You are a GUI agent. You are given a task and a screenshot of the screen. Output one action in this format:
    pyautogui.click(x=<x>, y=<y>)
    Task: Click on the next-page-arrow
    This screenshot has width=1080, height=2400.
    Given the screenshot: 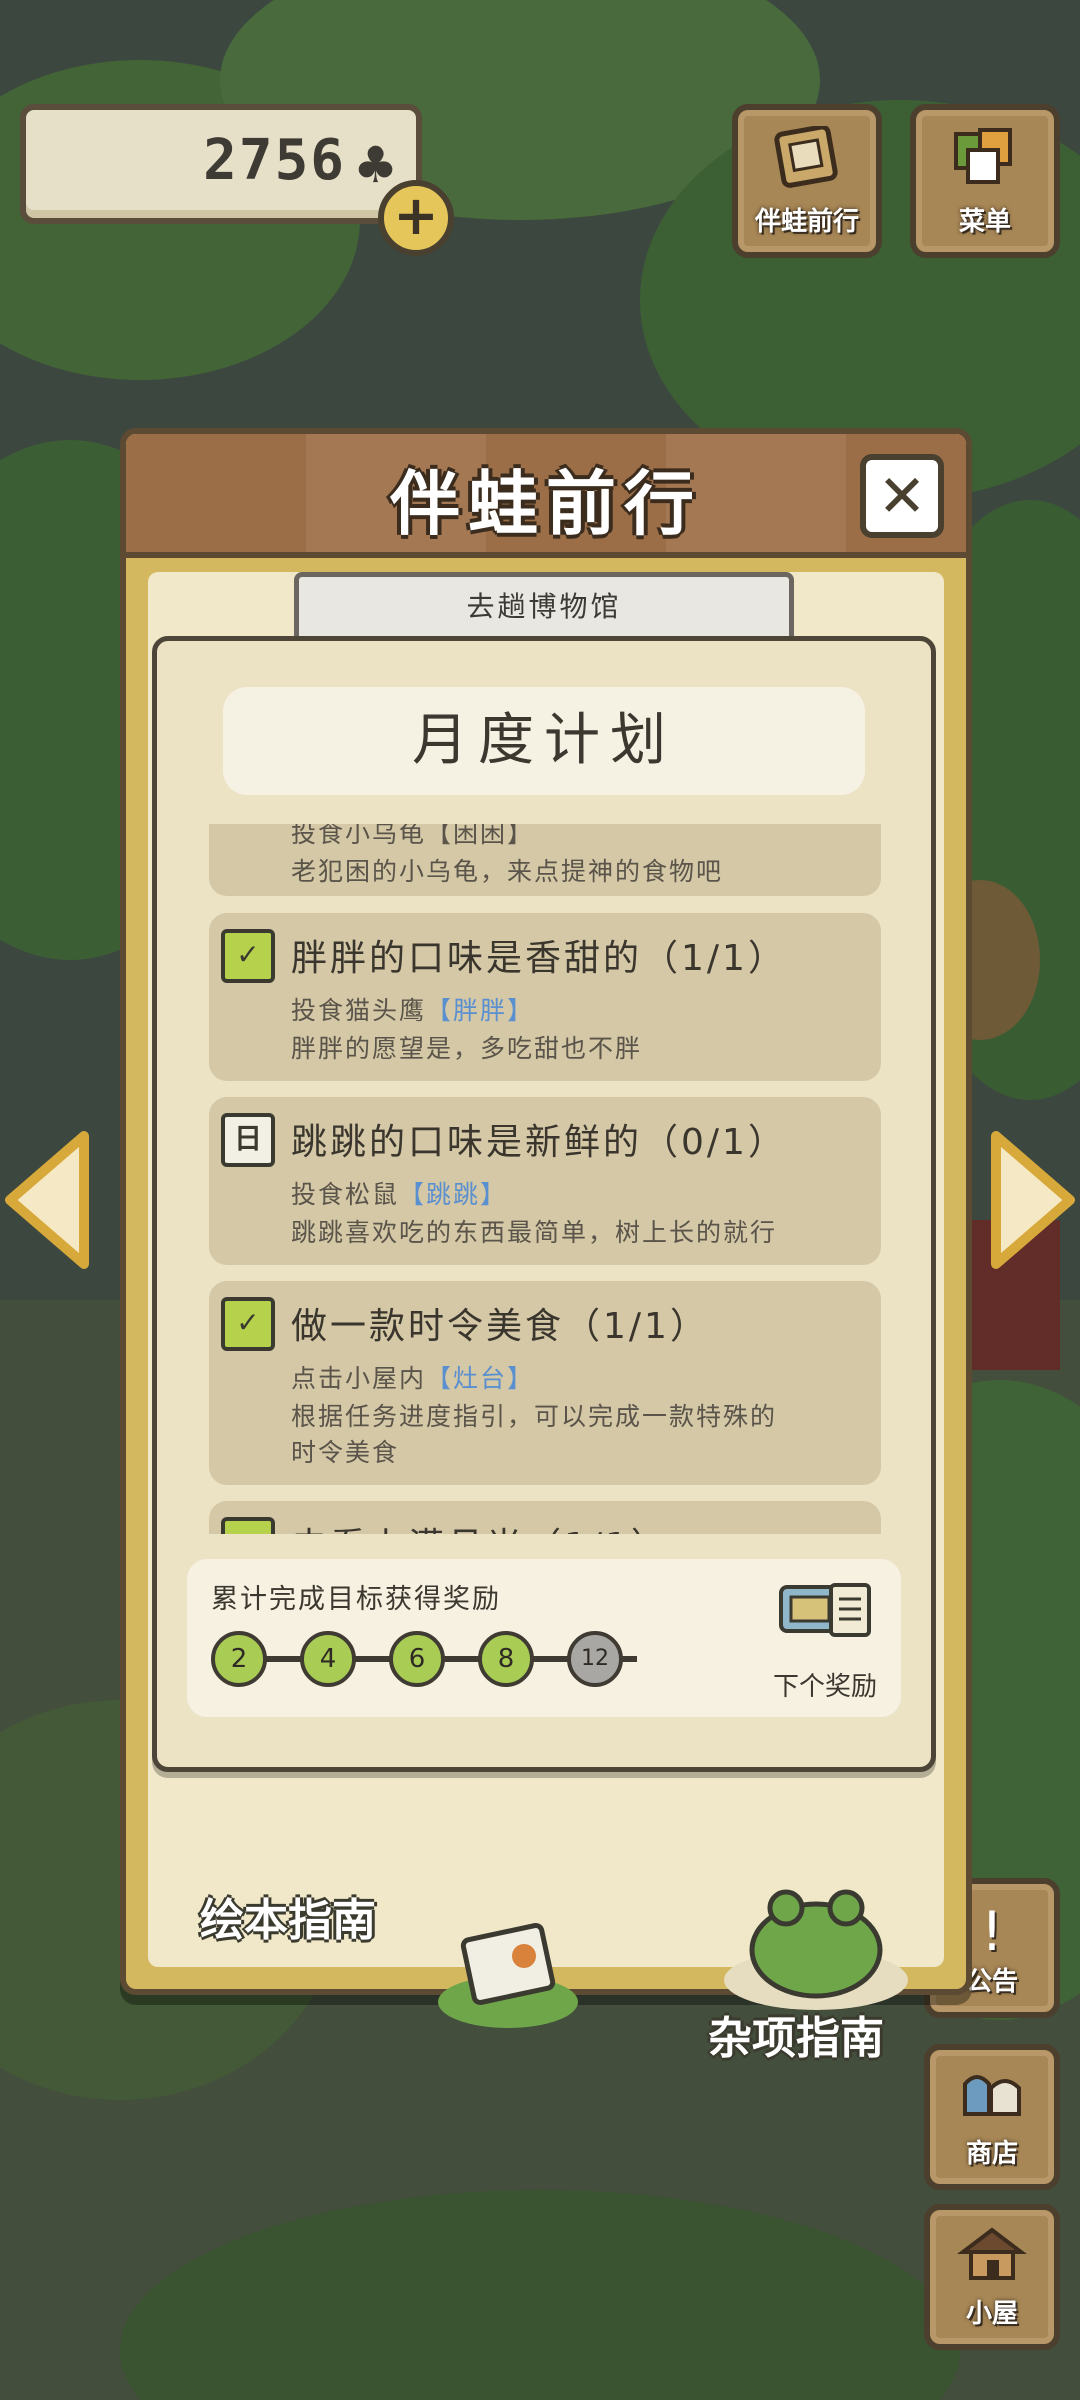 What is the action you would take?
    pyautogui.click(x=1033, y=1200)
    